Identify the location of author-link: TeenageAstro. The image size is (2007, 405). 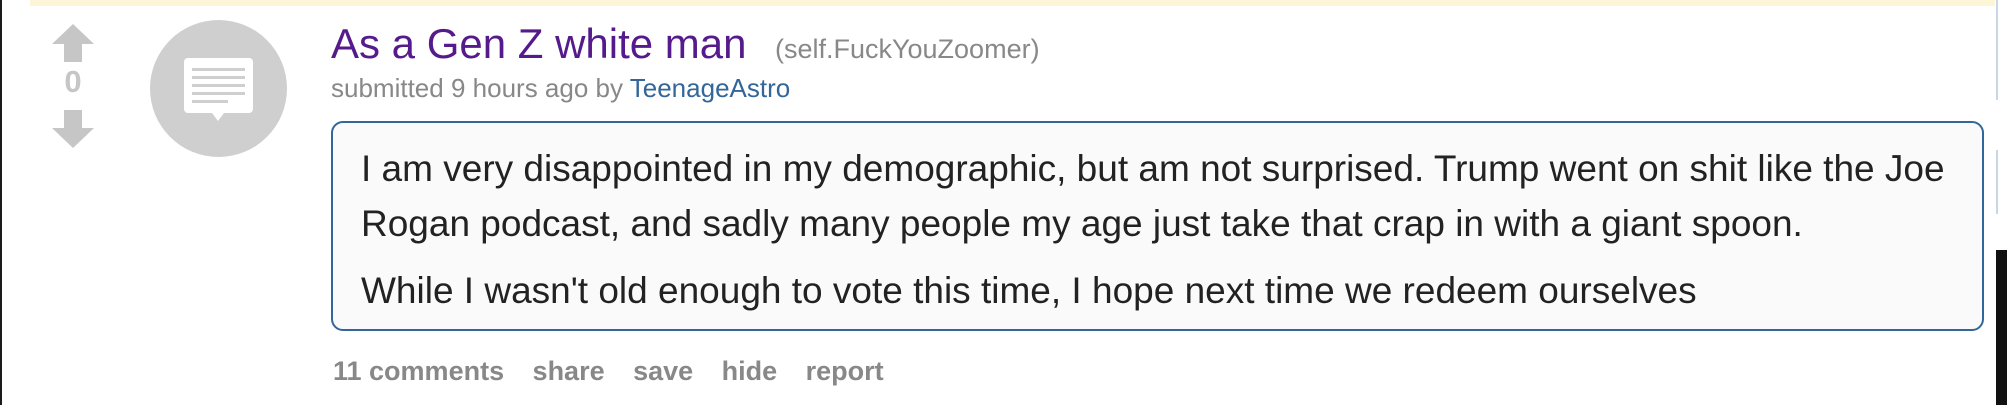
(710, 88).